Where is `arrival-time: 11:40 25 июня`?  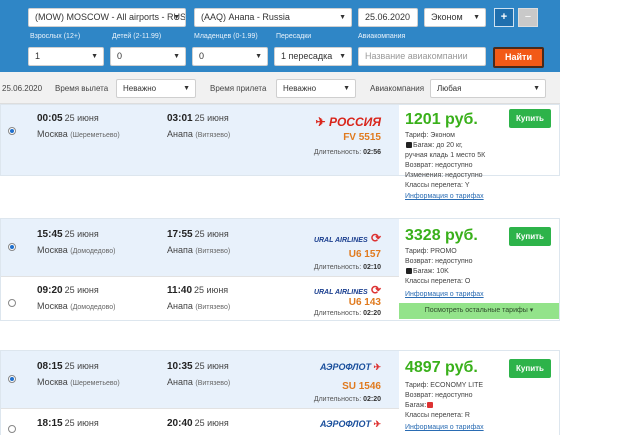
arrival-time: 11:40 25 июня is located at coordinates (198, 290).